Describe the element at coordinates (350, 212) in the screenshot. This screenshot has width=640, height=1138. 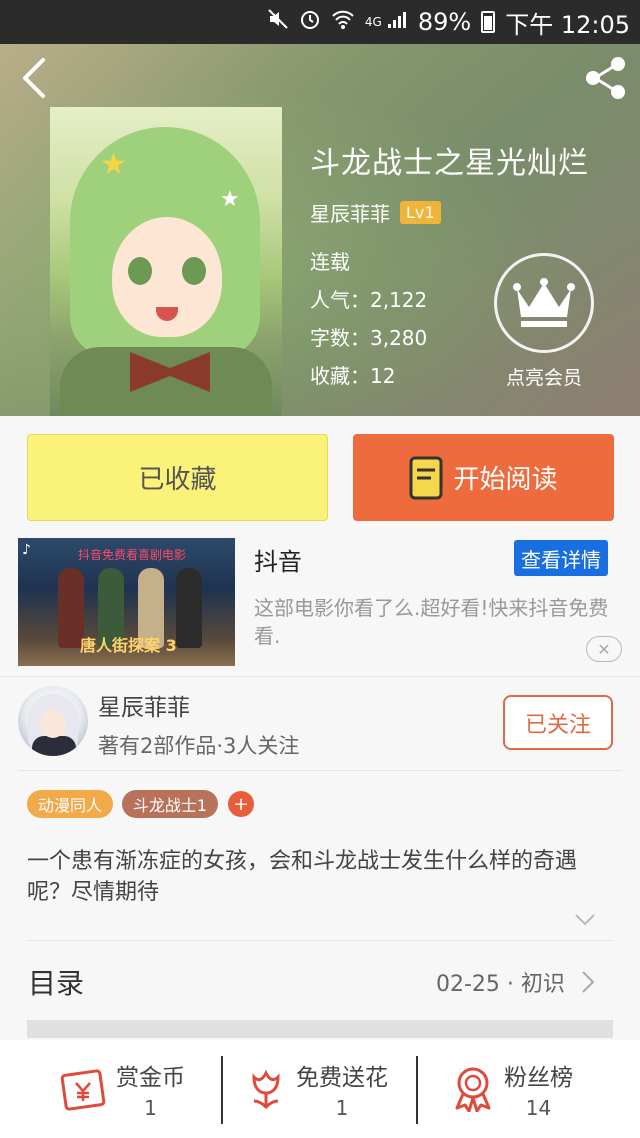
I see `author-name: 星辰菲菲` at that location.